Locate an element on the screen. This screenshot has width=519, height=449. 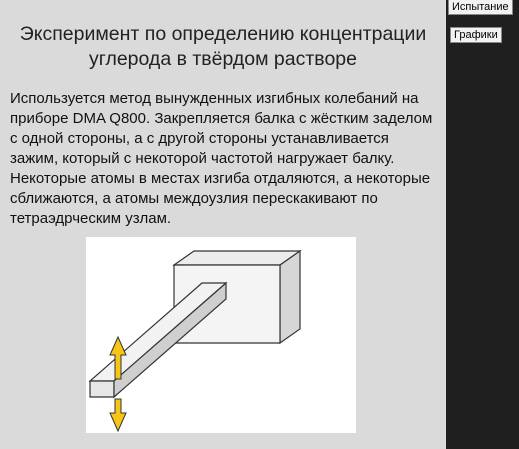
clamp-block-right is located at coordinates (290, 297).